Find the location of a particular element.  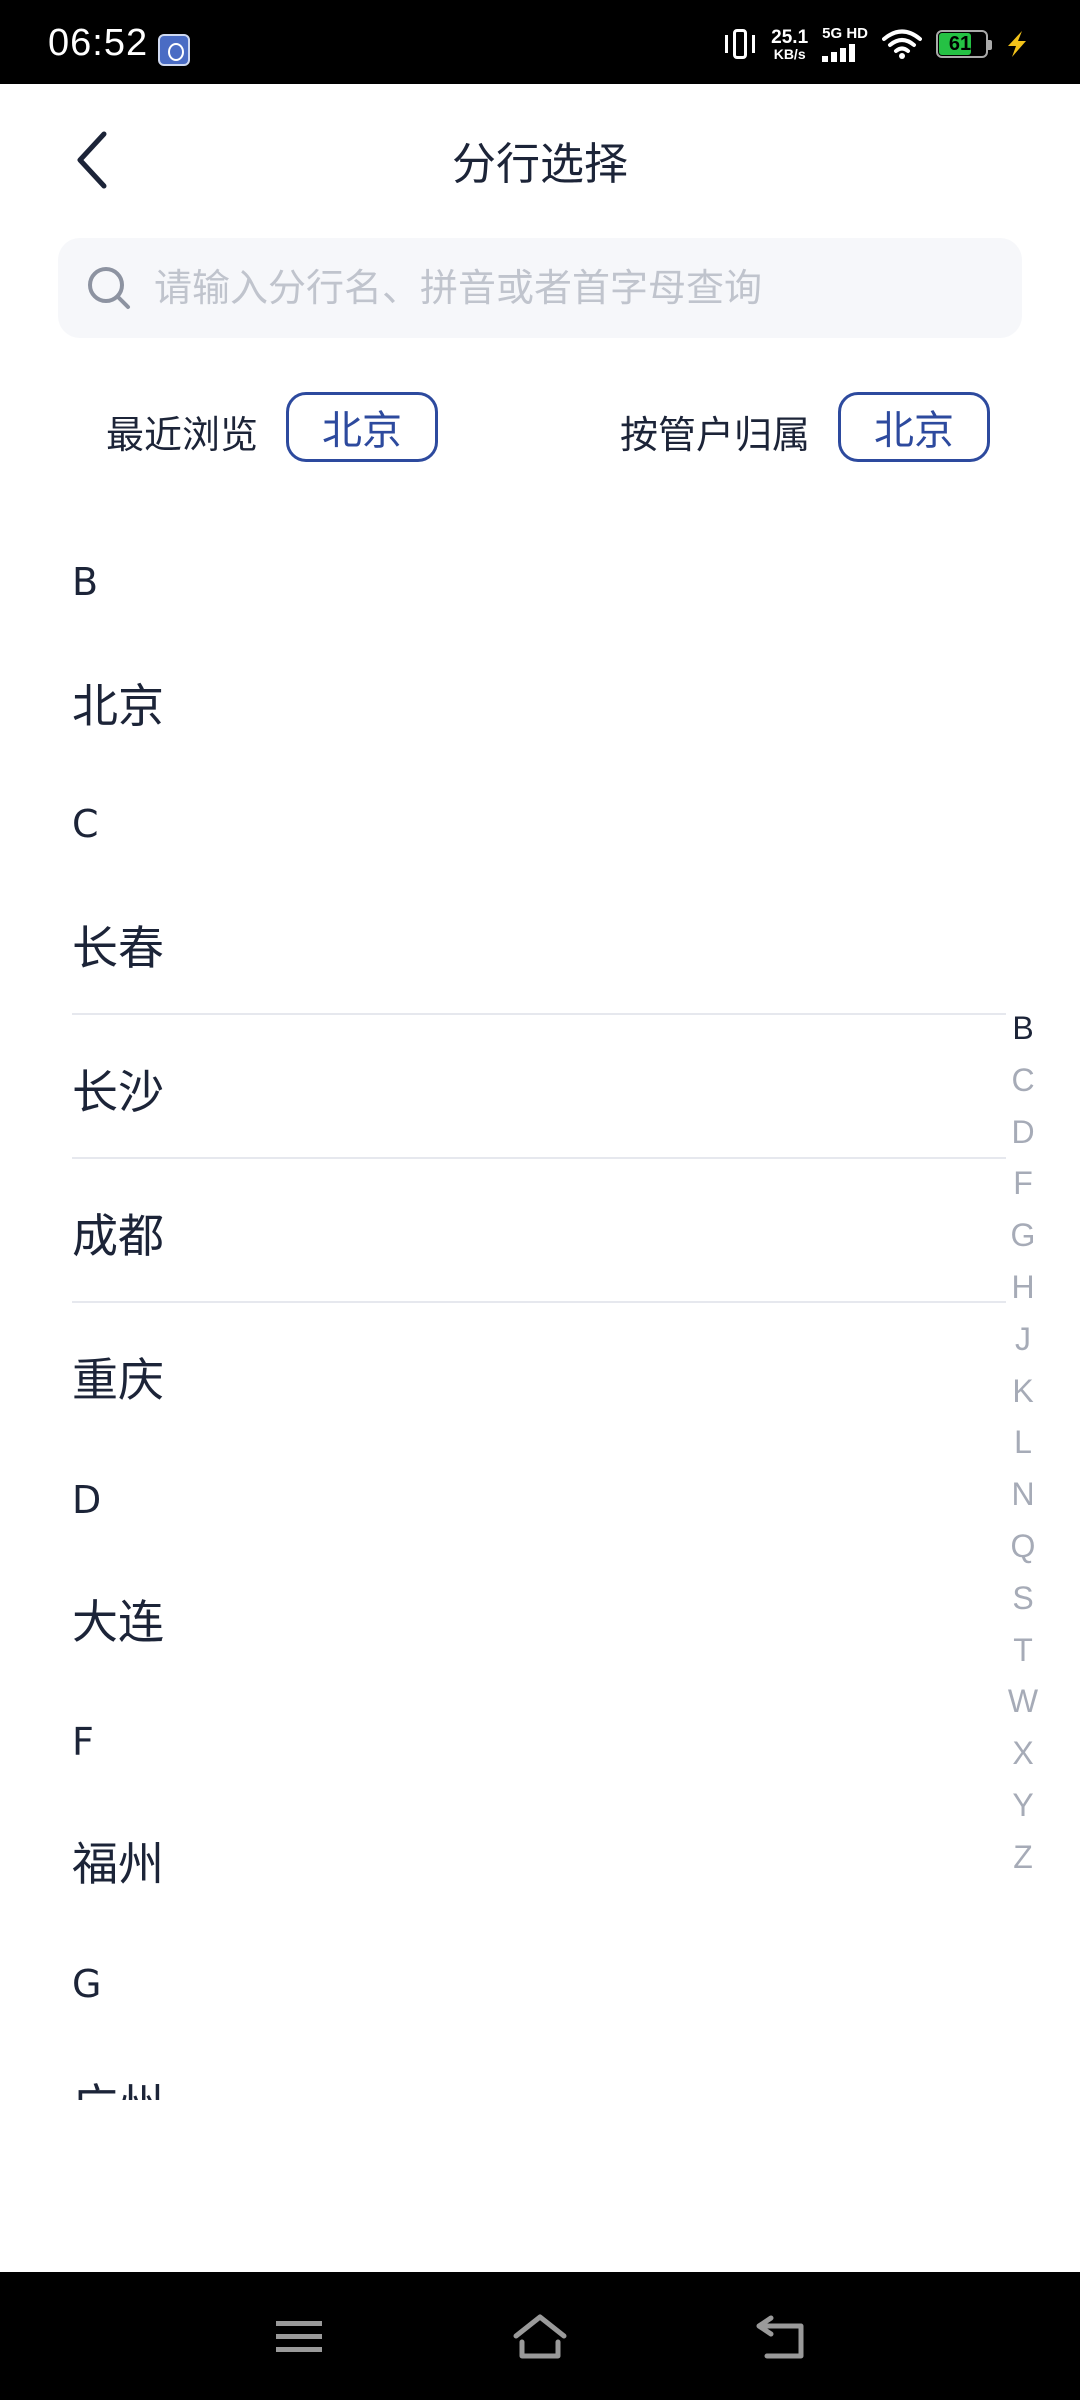

section-header-d: D is located at coordinates (87, 1500).